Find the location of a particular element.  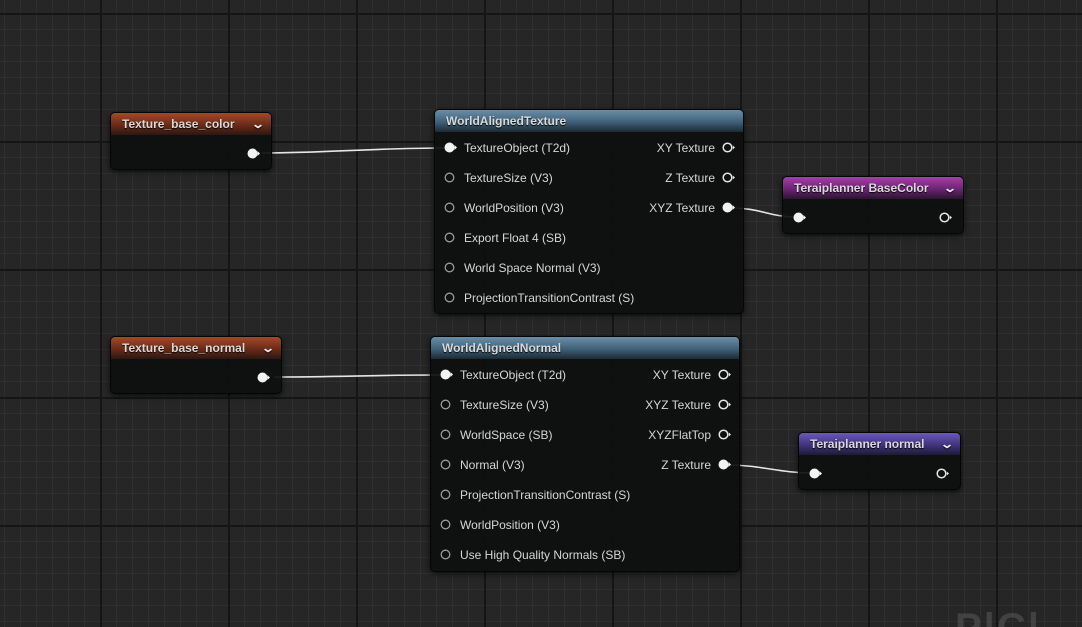

input-pin-row: Export Float 4 (SB) is located at coordinates (519, 238).